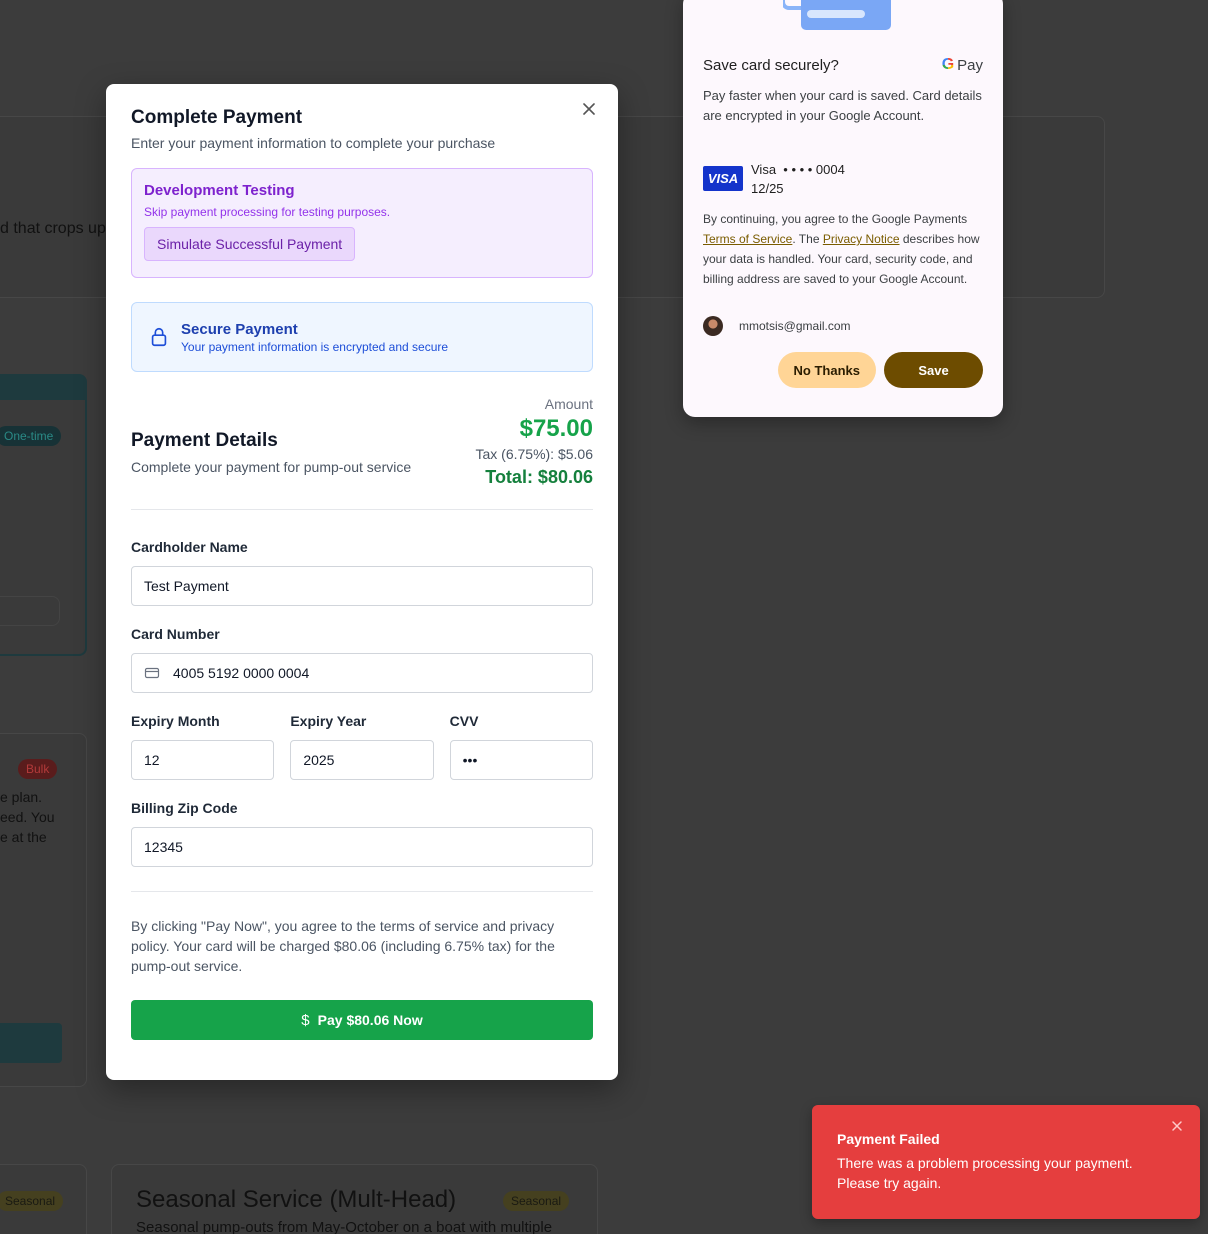 This screenshot has width=1208, height=1234. What do you see at coordinates (948, 64) in the screenshot?
I see `google-g-icon: G` at bounding box center [948, 64].